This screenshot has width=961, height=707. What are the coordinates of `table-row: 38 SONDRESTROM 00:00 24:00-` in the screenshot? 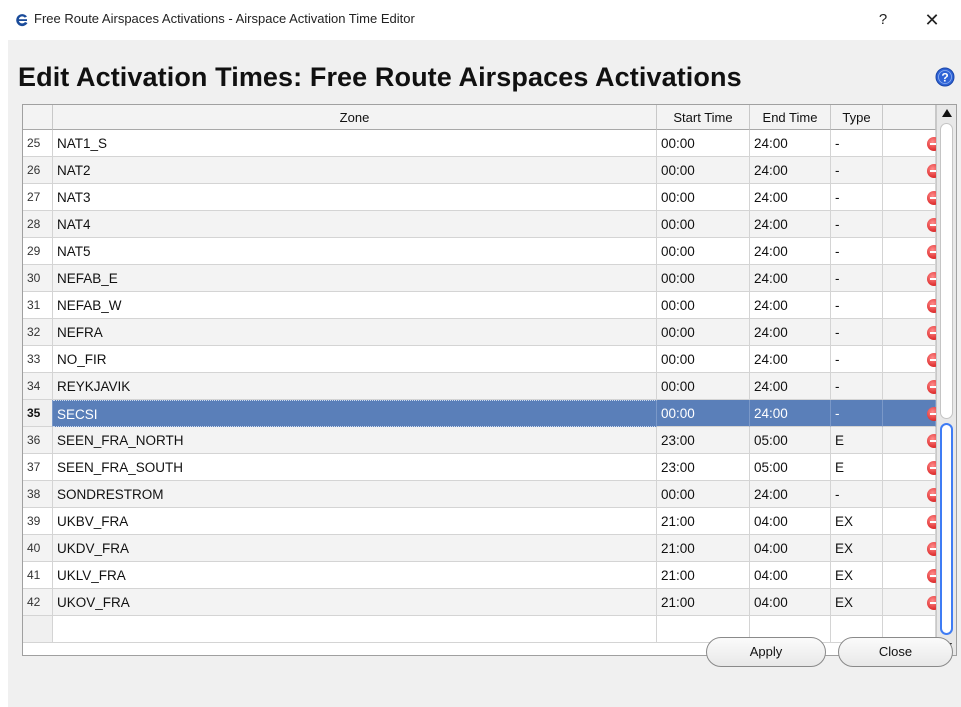 It's located at (479, 494).